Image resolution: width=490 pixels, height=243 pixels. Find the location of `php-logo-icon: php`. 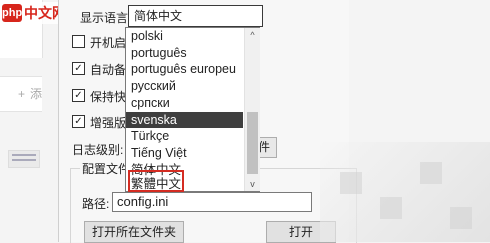

php-logo-icon: php is located at coordinates (12, 13).